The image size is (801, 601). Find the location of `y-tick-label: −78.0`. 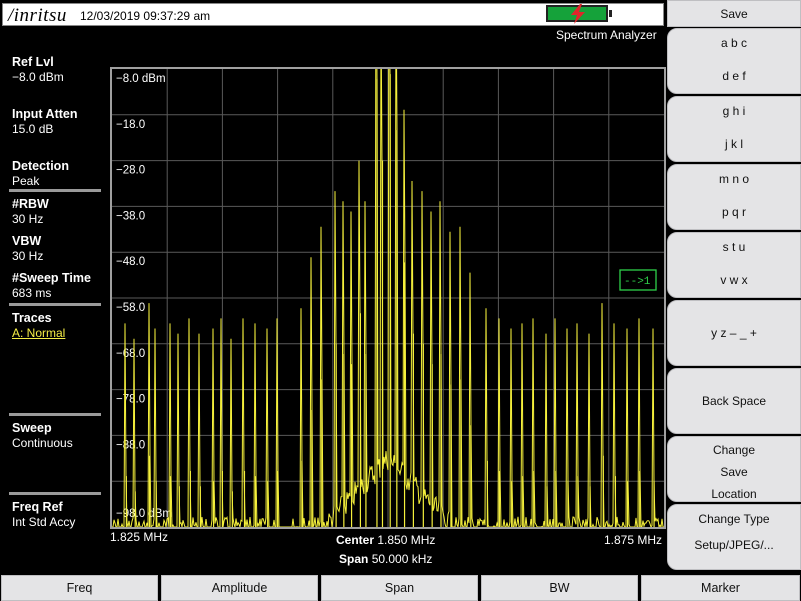

y-tick-label: −78.0 is located at coordinates (130, 400).